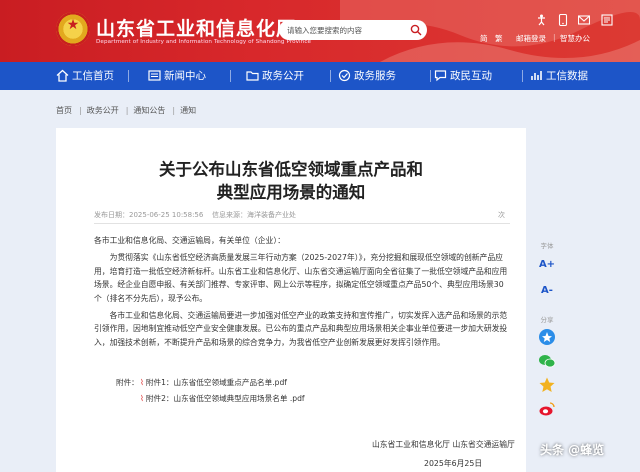 The height and width of the screenshot is (472, 640). I want to click on main-nav: 工信首页 新闻中心 政务公开 政务服务 政民互动 工信数据, so click(320, 76).